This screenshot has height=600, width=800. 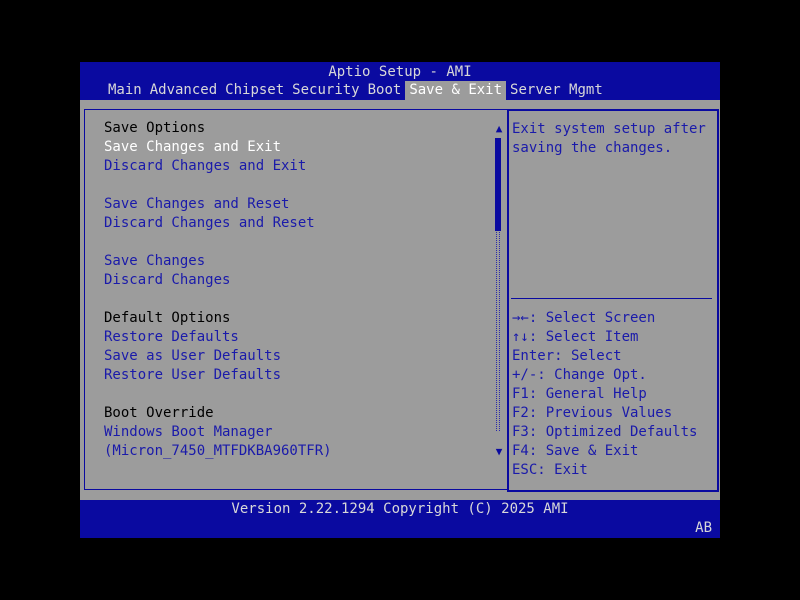 I want to click on tab-save-exit: Save & Exit, so click(x=456, y=90).